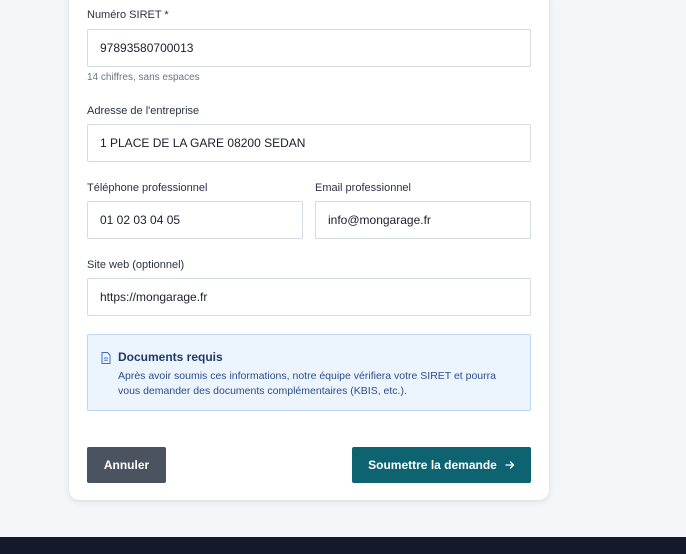 The height and width of the screenshot is (554, 686). What do you see at coordinates (147, 188) in the screenshot?
I see `phone-label: Téléphone professionnel` at bounding box center [147, 188].